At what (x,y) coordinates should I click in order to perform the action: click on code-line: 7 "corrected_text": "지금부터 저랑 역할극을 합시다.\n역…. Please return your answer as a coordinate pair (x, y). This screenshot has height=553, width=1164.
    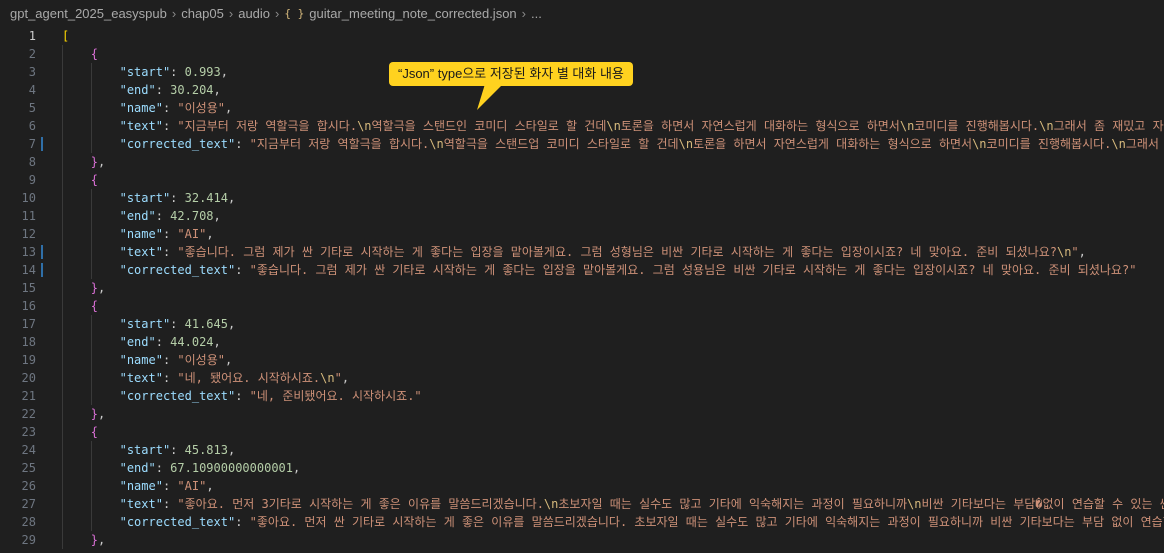
    Looking at the image, I should click on (582, 144).